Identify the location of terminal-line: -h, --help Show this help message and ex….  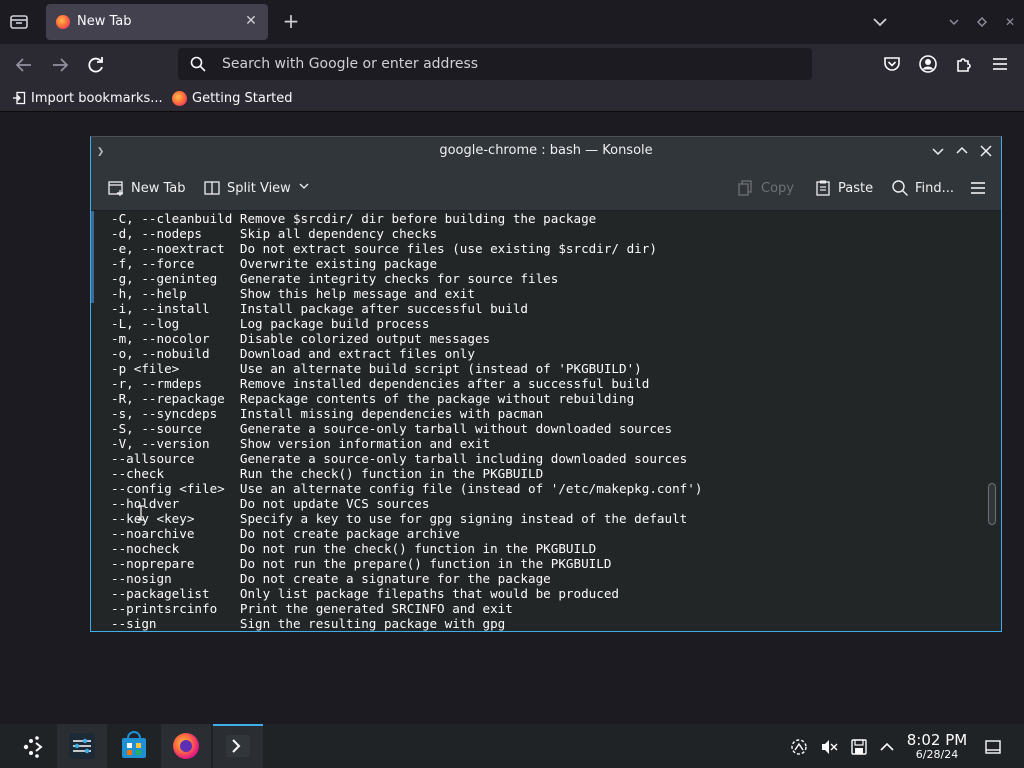
(293, 293).